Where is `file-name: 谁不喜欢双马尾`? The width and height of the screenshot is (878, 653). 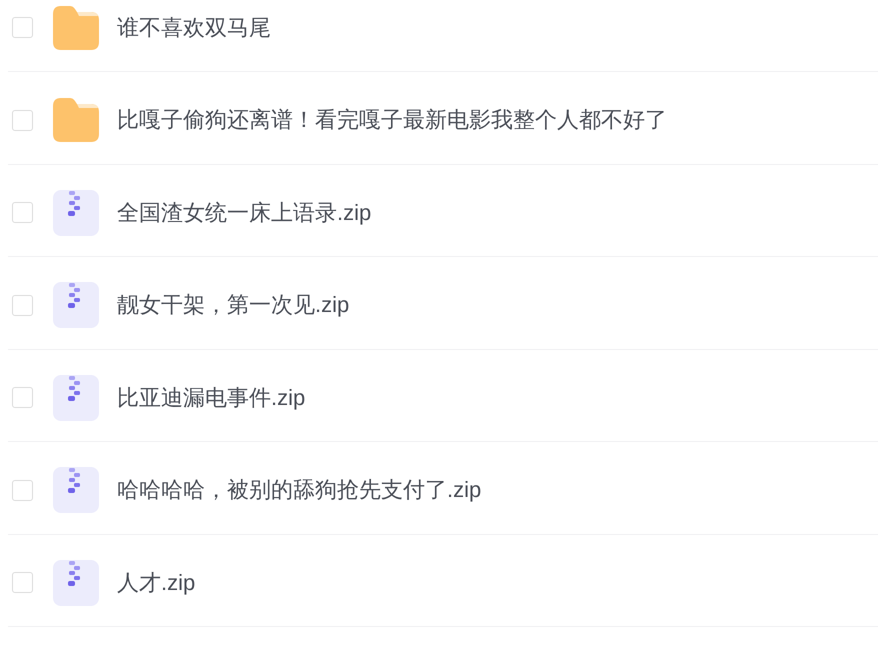 file-name: 谁不喜欢双马尾 is located at coordinates (194, 27).